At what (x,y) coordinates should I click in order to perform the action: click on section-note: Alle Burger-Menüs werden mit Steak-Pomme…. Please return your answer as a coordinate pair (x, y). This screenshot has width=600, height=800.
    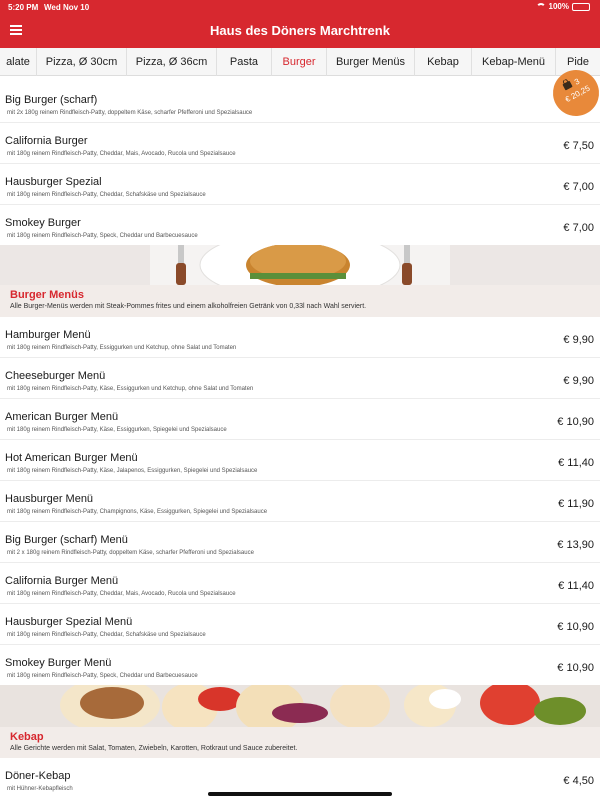
    Looking at the image, I should click on (188, 306).